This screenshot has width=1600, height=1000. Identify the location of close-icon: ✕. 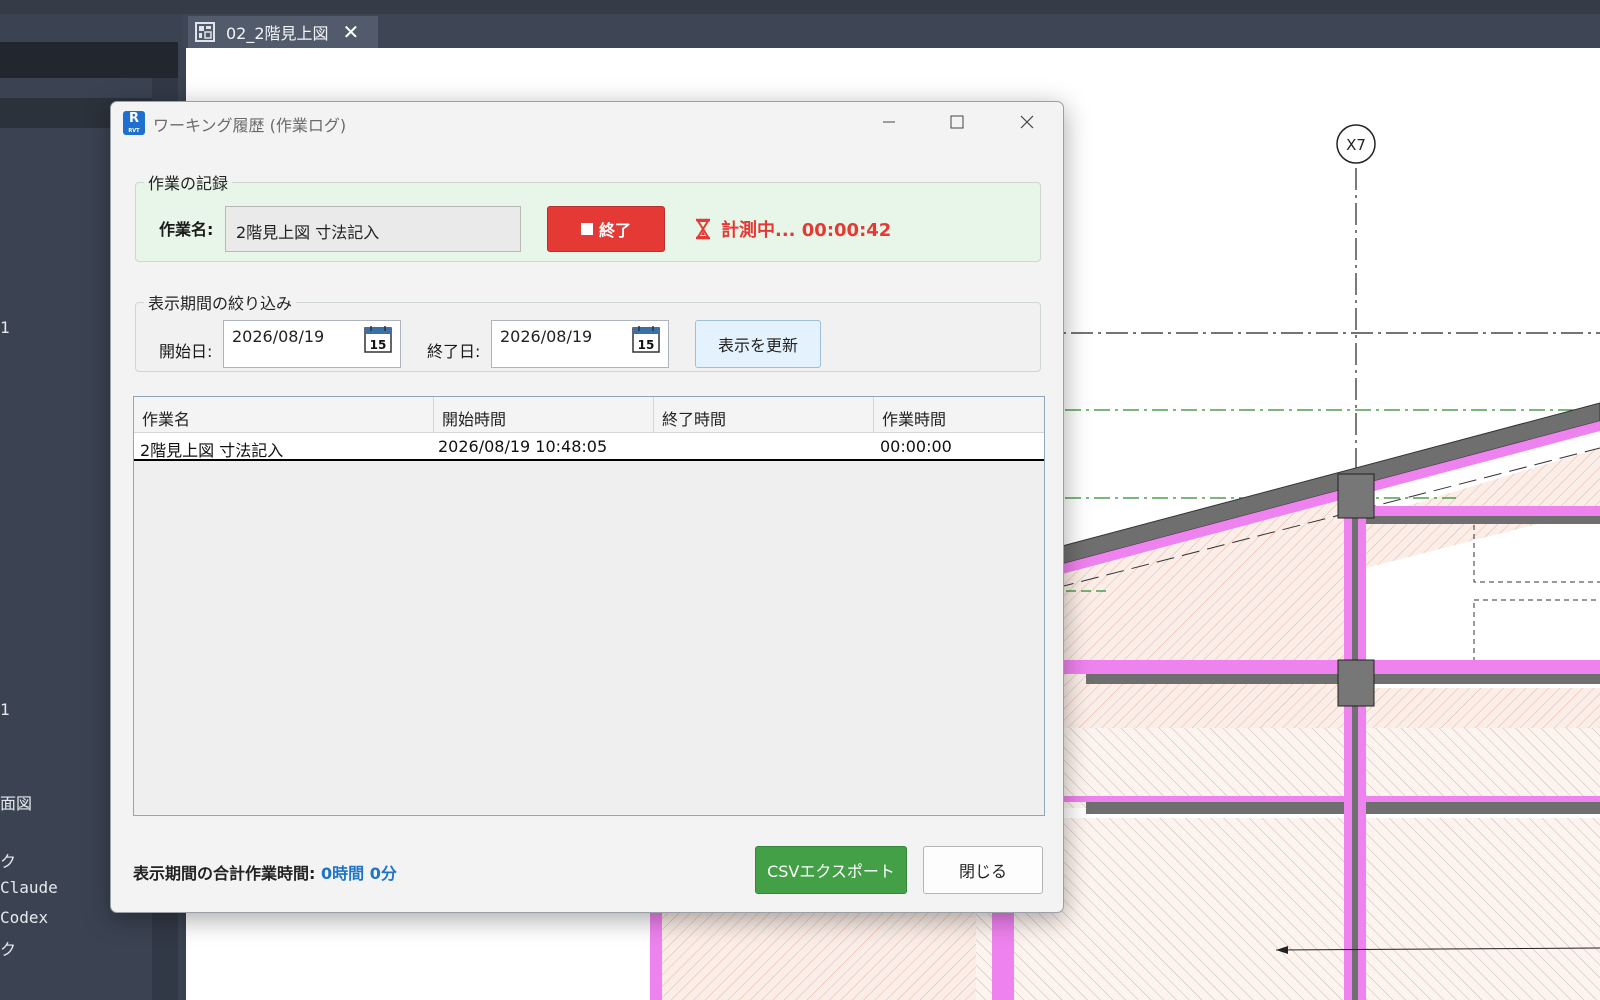
(351, 32).